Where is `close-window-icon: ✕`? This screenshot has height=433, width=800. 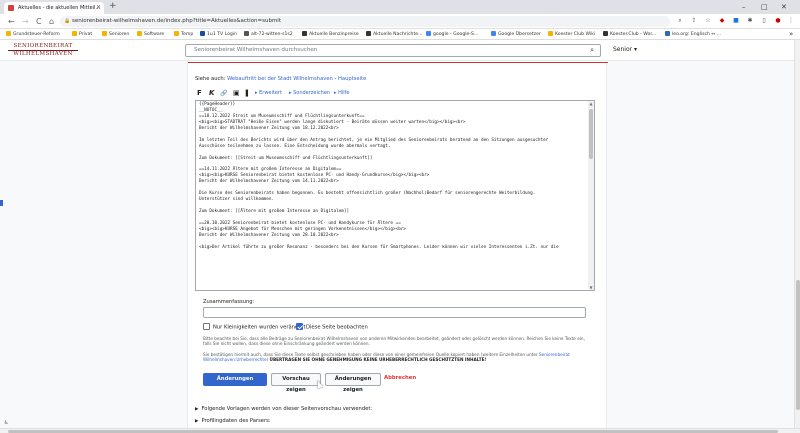 close-window-icon: ✕ is located at coordinates (784, 7).